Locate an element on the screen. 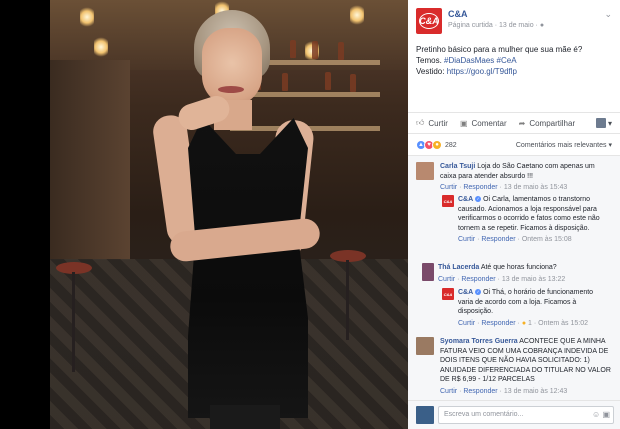  emoji-icon: ☺ is located at coordinates (596, 414).